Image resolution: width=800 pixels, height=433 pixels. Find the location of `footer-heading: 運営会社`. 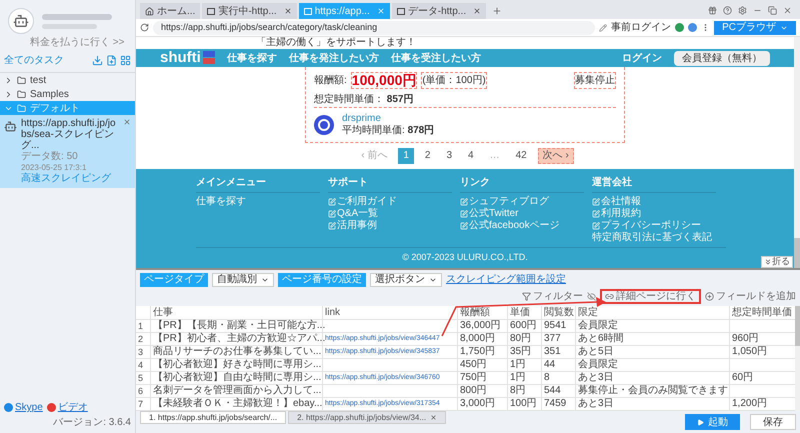

footer-heading: 運営会社 is located at coordinates (654, 185).